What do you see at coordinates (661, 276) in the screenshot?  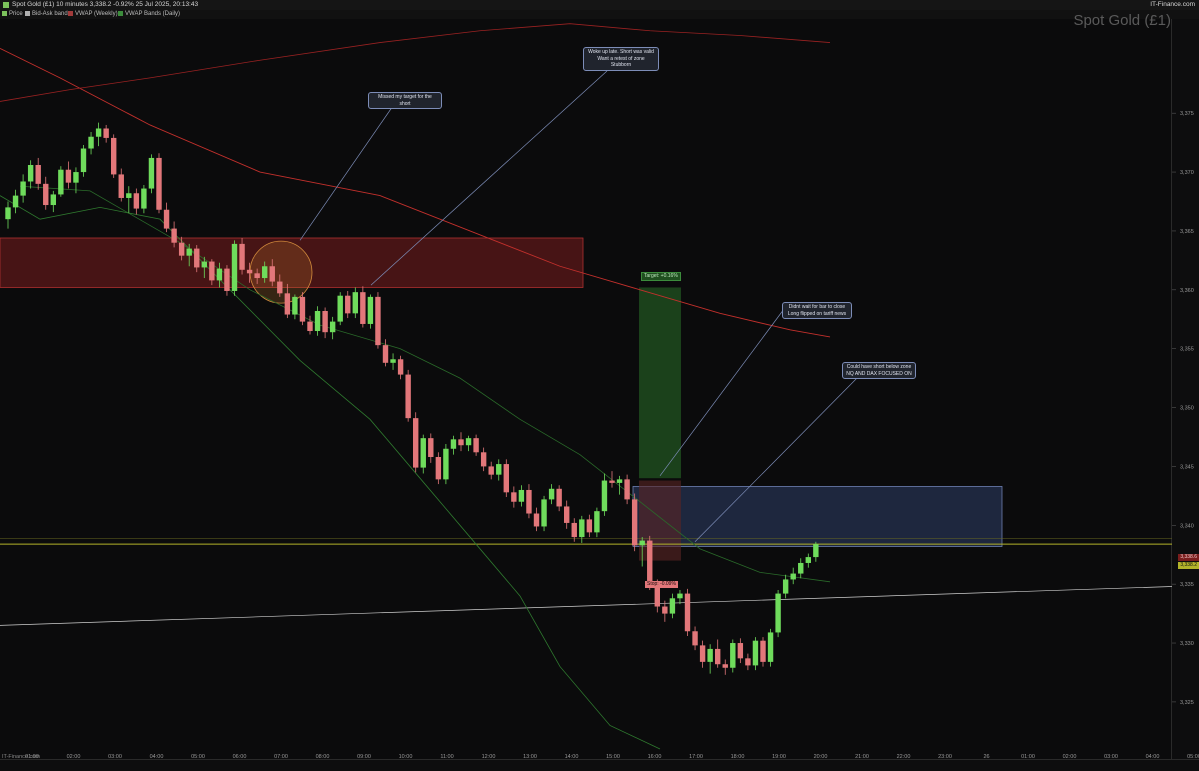 I see `trade-target-label: Target: +0.16%` at bounding box center [661, 276].